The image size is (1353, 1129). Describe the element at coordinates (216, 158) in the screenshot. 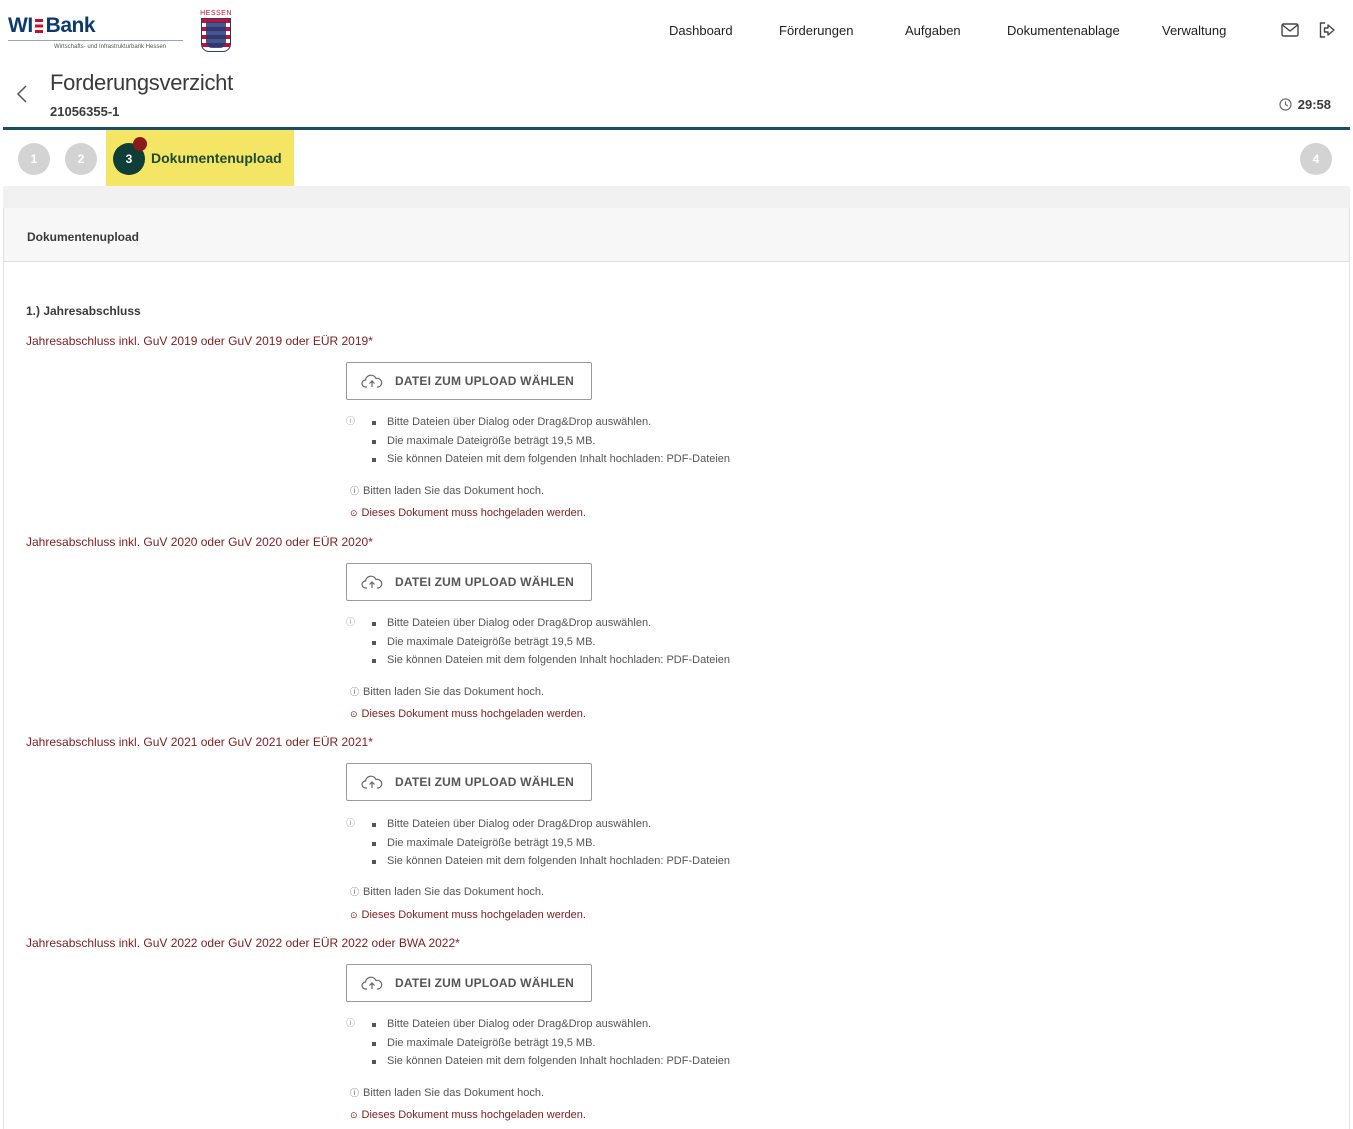

I see `active-step-label: Dokumentenupload` at that location.